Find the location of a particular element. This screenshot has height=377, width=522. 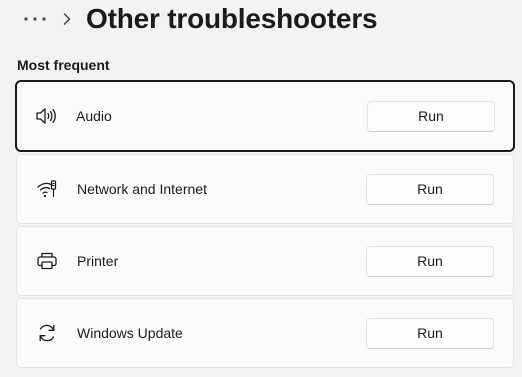

troubleshooter-label: Network and Internet is located at coordinates (142, 189).